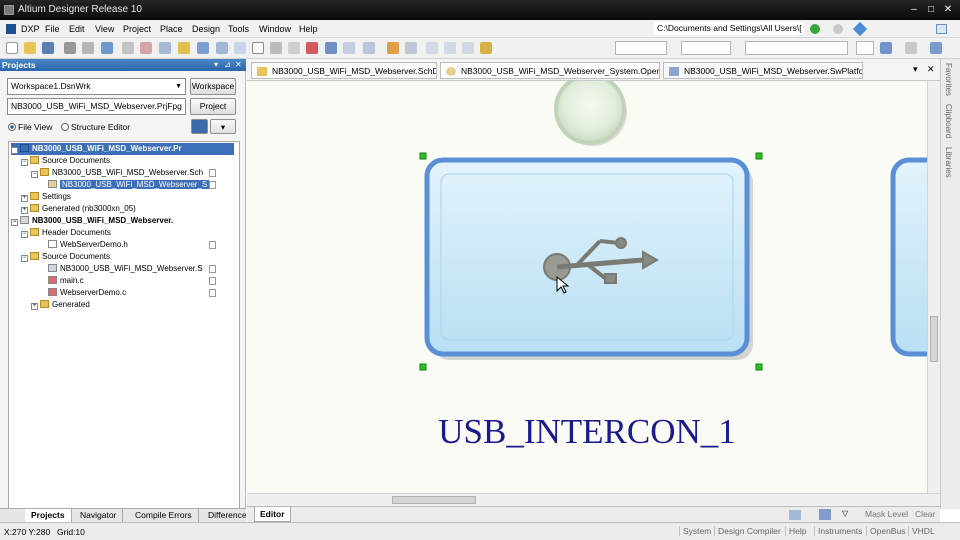 This screenshot has height=540, width=960. Describe the element at coordinates (749, 531) in the screenshot. I see `design-compiler-button: Design Compiler` at that location.